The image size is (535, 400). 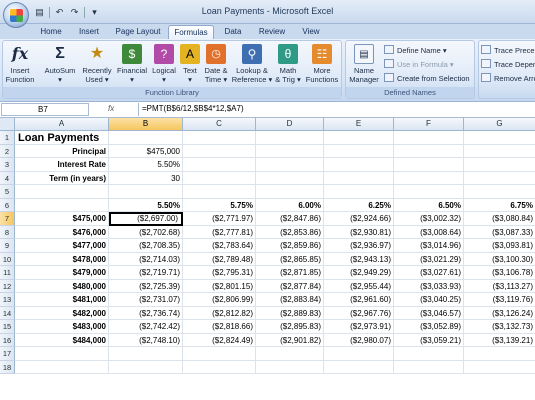 I want to click on payment-cell: ($2,853.86), so click(x=290, y=233).